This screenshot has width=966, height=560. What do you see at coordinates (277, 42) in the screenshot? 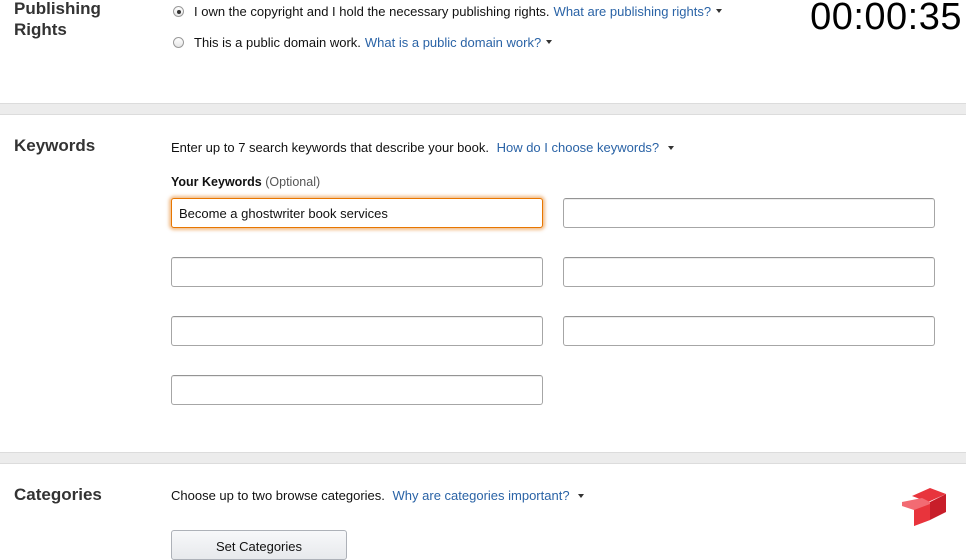
I see `radio-public-domain-label: This is a public domain work.` at bounding box center [277, 42].